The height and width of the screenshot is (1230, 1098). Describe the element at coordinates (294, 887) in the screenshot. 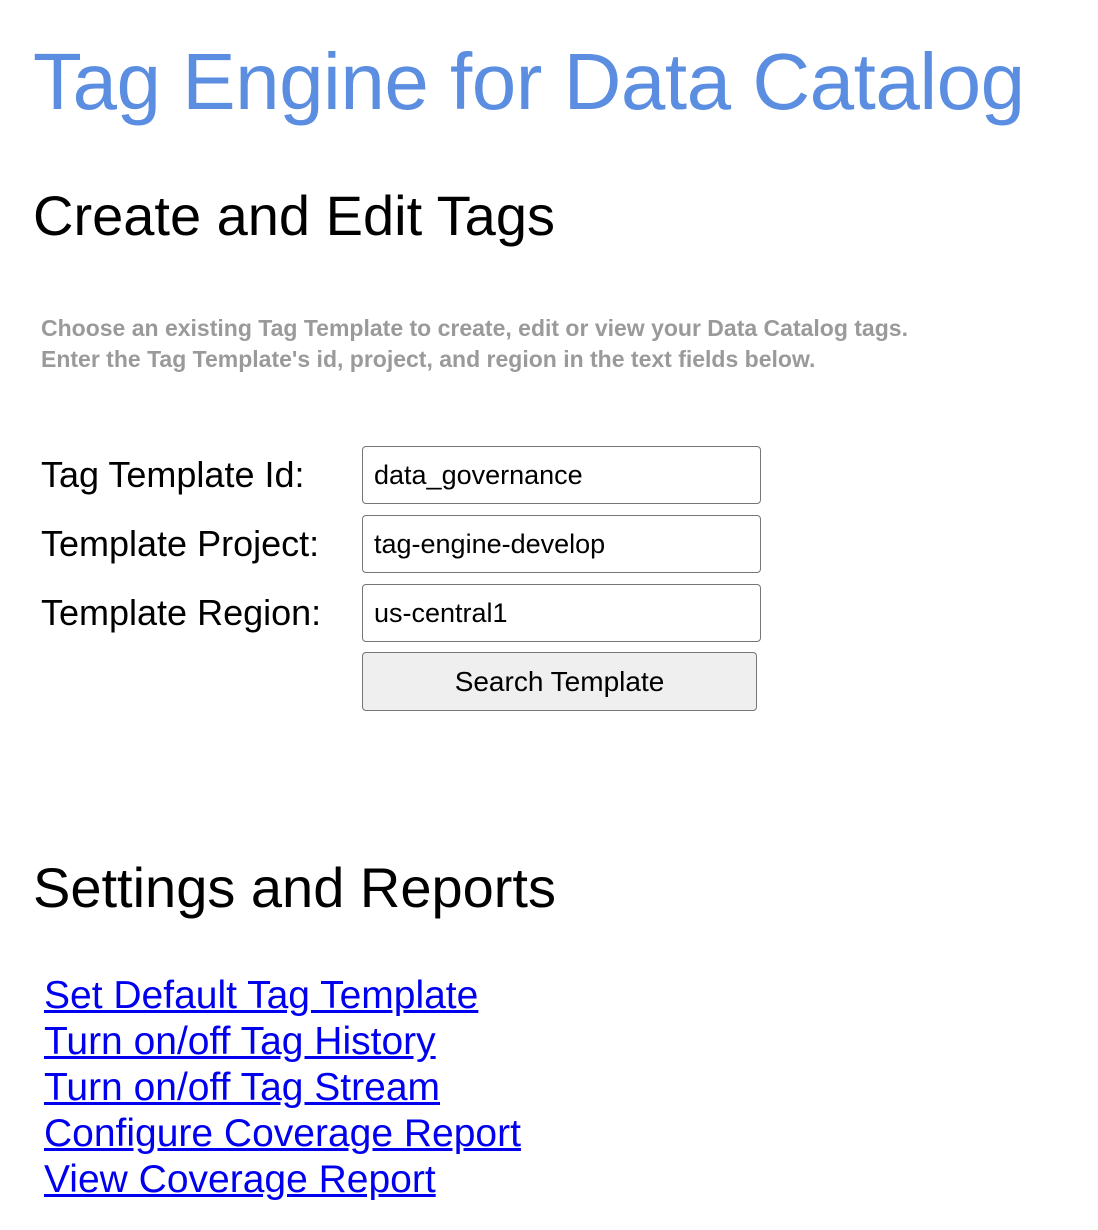

I see `settings-reports-heading: Settings and Reports` at that location.